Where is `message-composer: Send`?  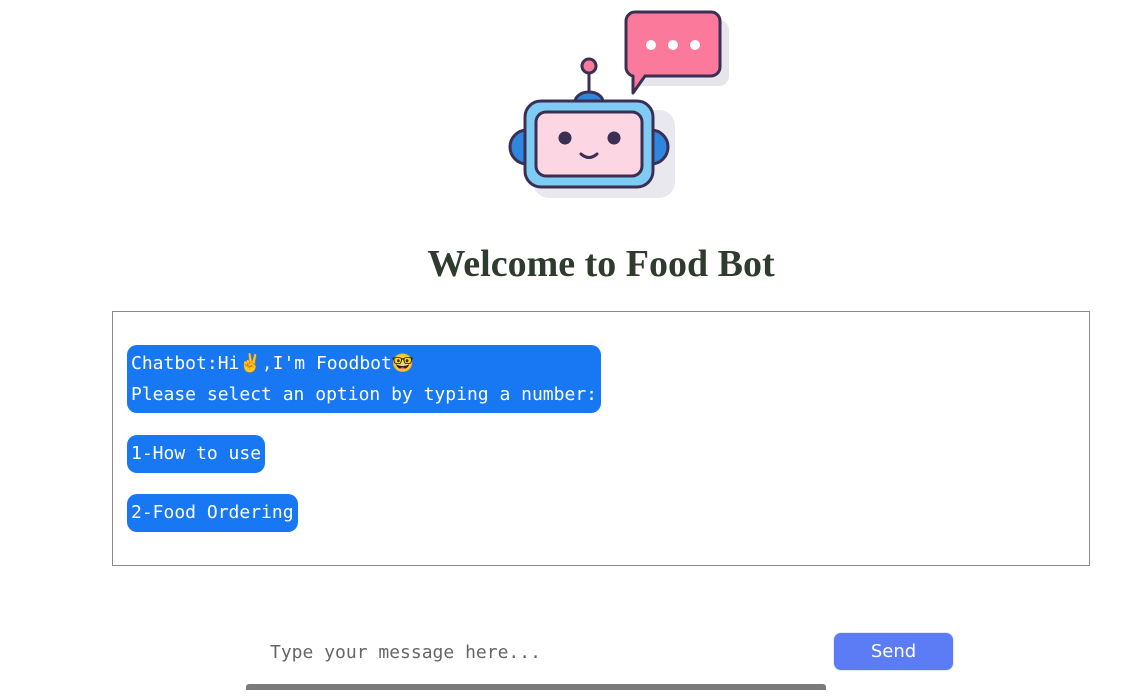 message-composer: Send is located at coordinates (606, 661).